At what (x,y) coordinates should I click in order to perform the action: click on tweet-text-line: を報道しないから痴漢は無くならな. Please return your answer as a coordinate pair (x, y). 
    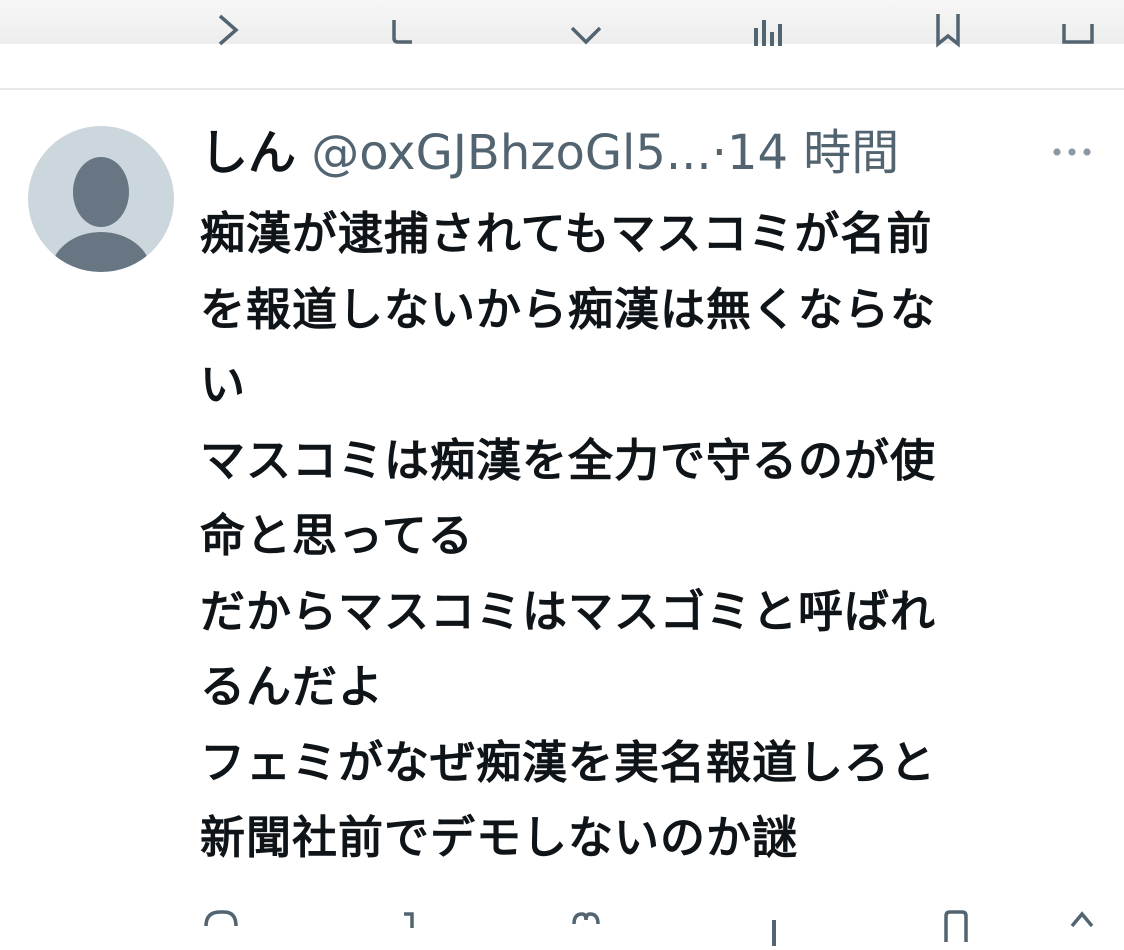
    Looking at the image, I should click on (568, 309).